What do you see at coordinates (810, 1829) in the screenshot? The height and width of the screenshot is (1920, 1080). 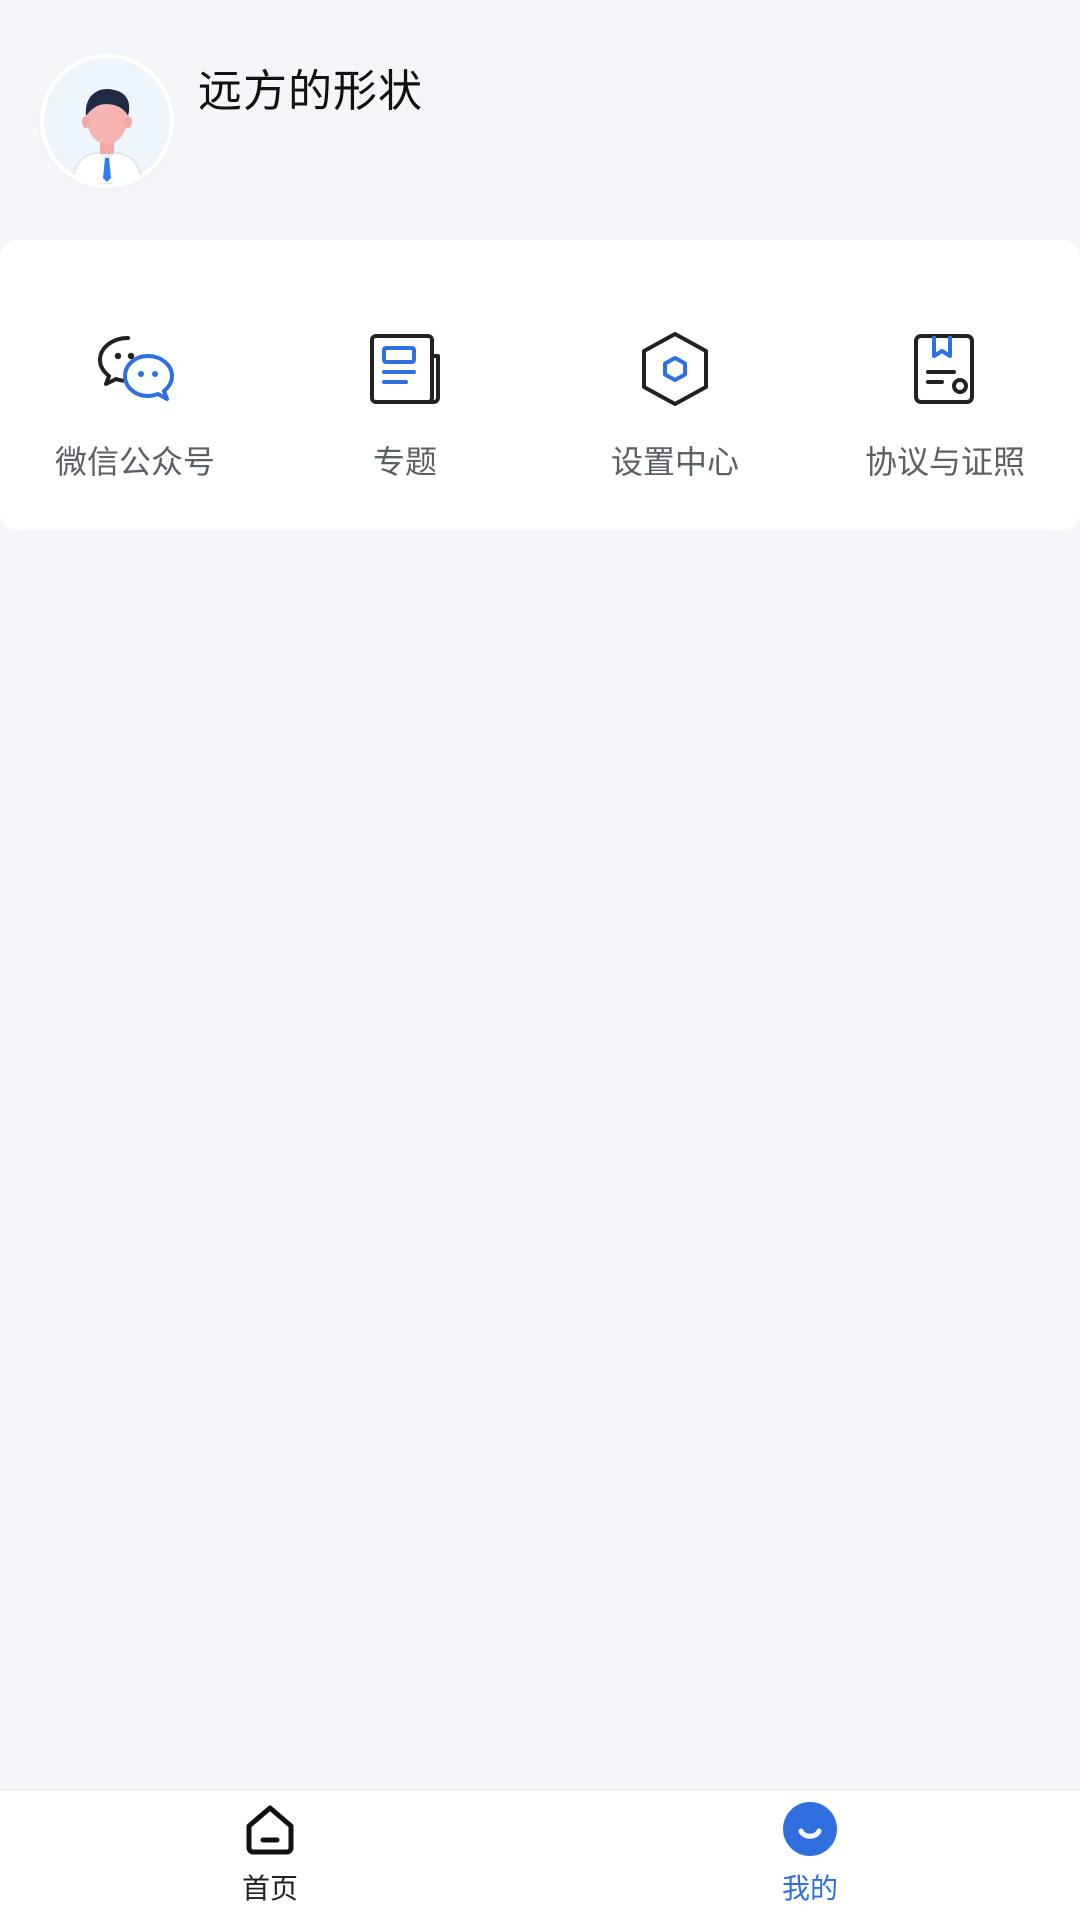 I see `smile-face-icon` at bounding box center [810, 1829].